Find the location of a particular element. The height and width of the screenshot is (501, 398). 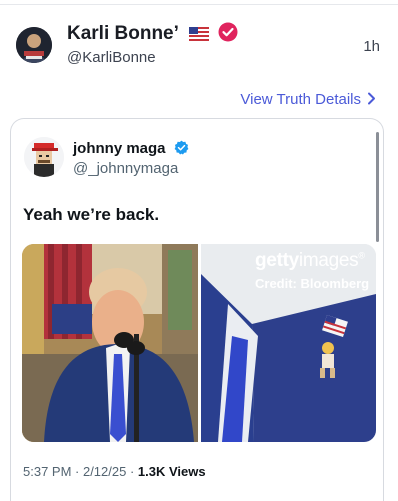

author-name-row: Karli Bonne’ is located at coordinates (152, 35).